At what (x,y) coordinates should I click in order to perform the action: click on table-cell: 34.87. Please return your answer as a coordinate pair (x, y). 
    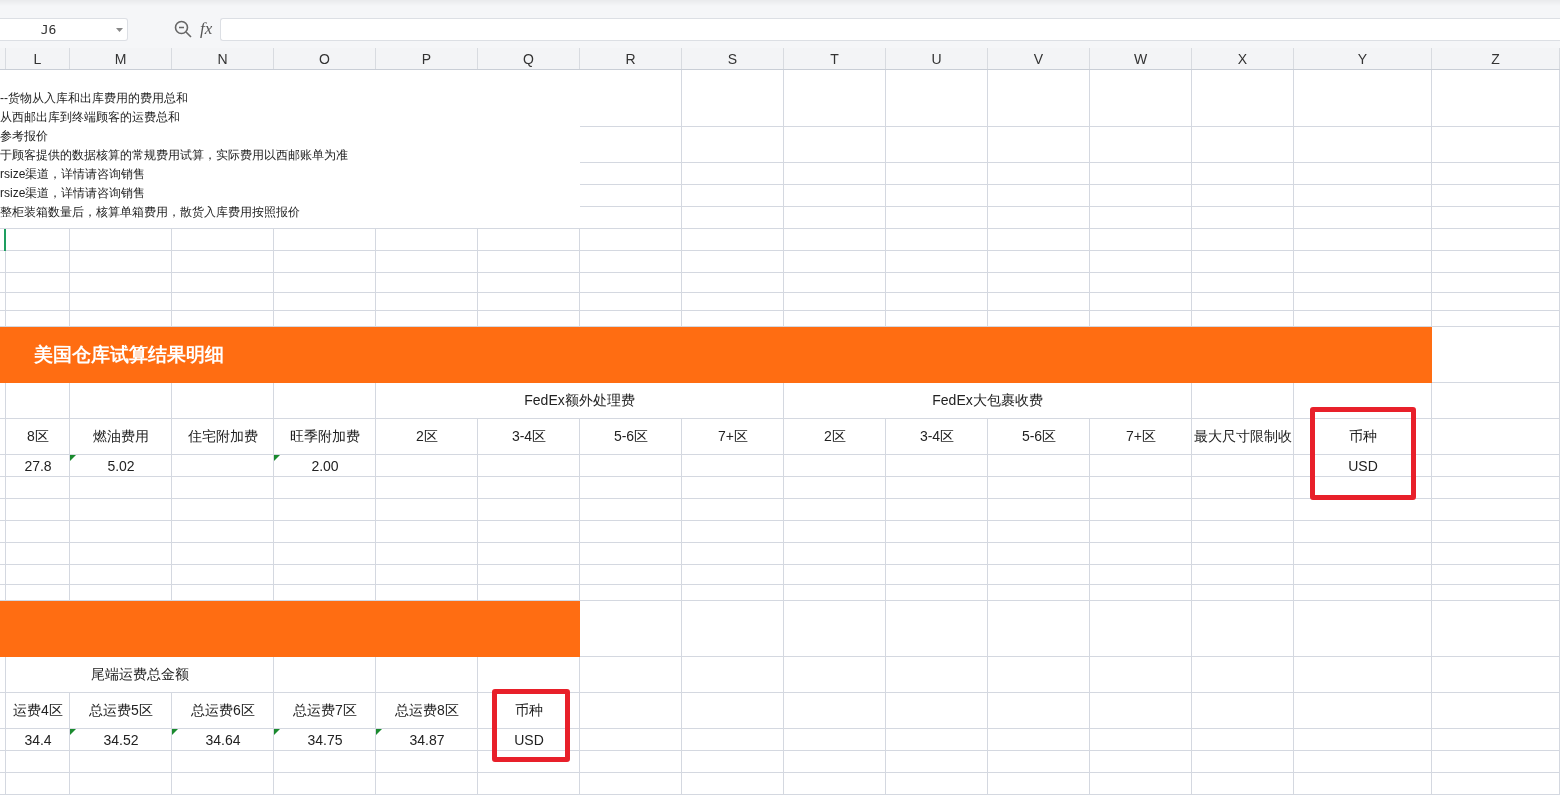
    Looking at the image, I should click on (427, 740).